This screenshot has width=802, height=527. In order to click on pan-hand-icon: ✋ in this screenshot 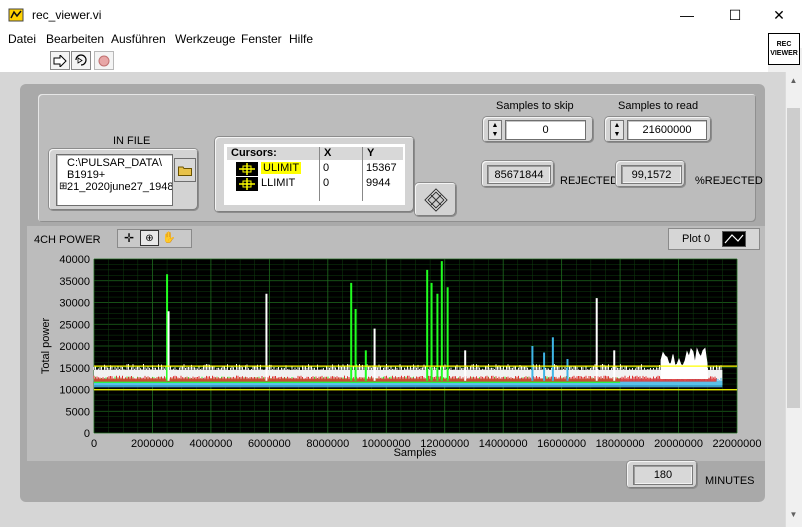, I will do `click(169, 237)`.